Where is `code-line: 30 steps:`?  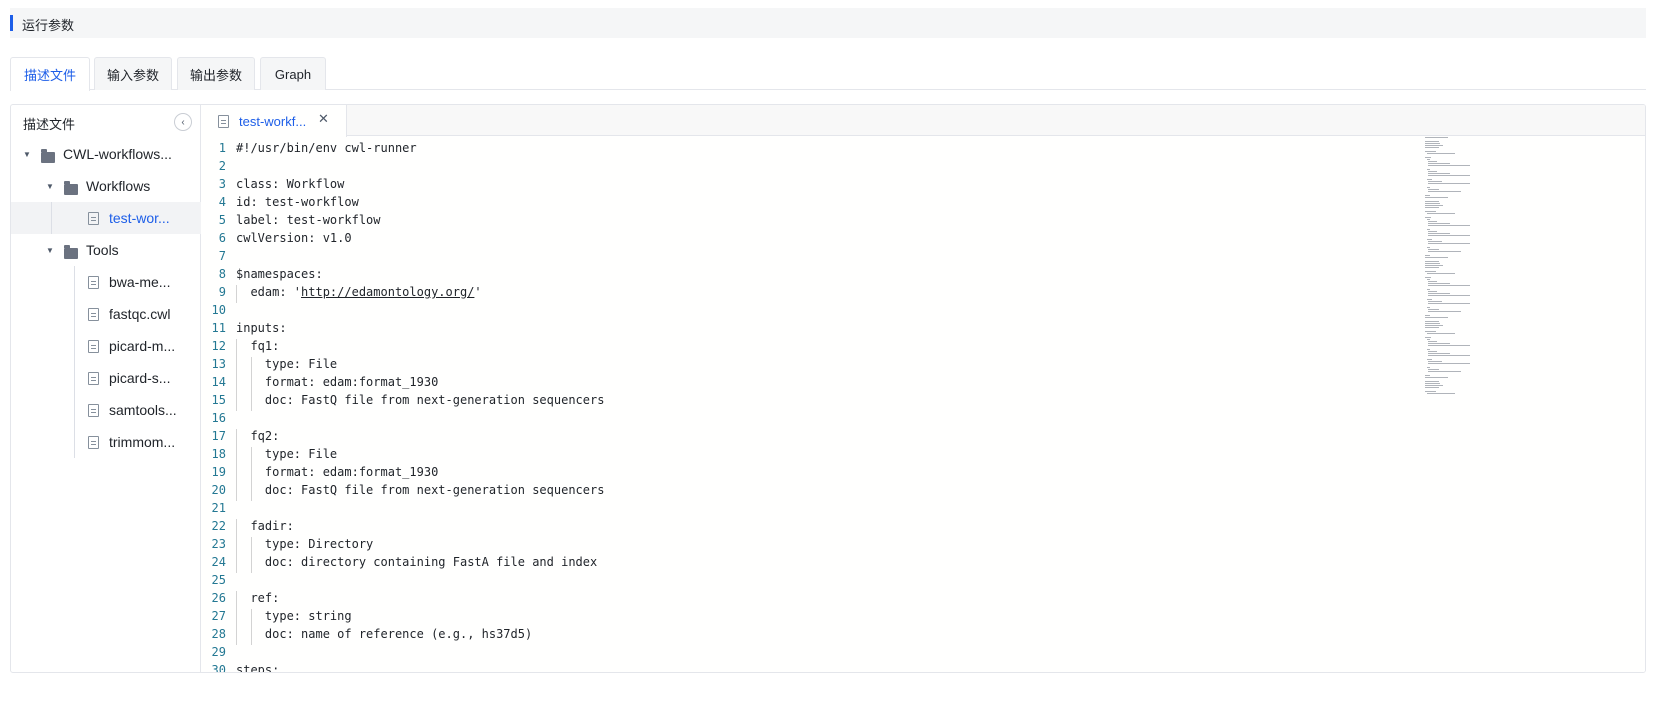
code-line: 30 steps: is located at coordinates (811, 667).